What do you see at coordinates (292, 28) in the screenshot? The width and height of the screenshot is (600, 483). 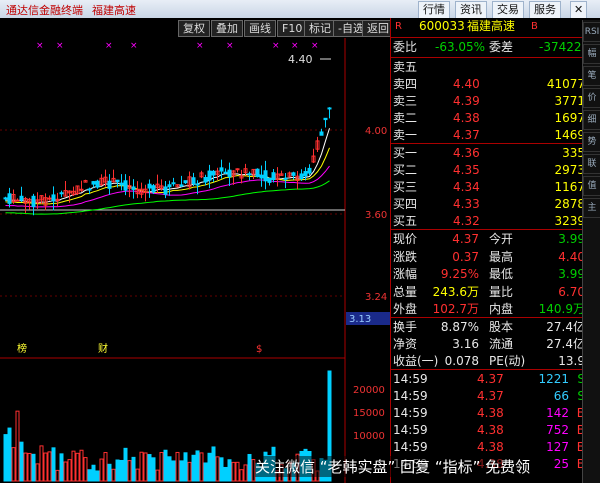 I see `f10-button: F10` at bounding box center [292, 28].